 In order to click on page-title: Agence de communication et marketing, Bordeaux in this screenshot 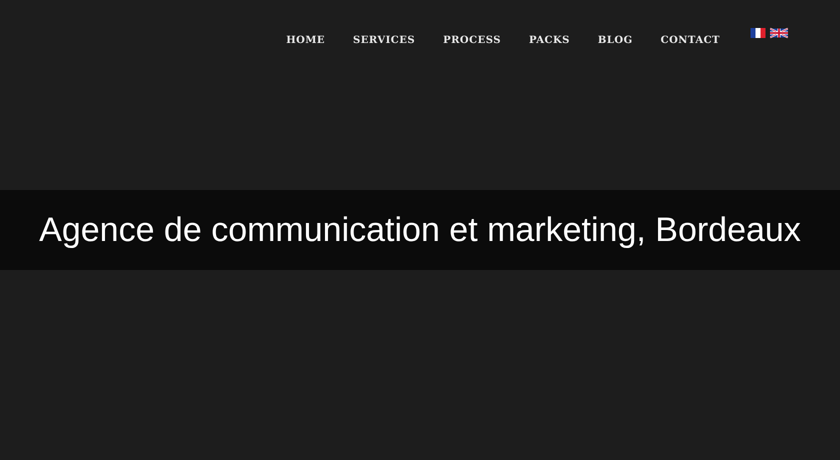, I will do `click(420, 230)`.